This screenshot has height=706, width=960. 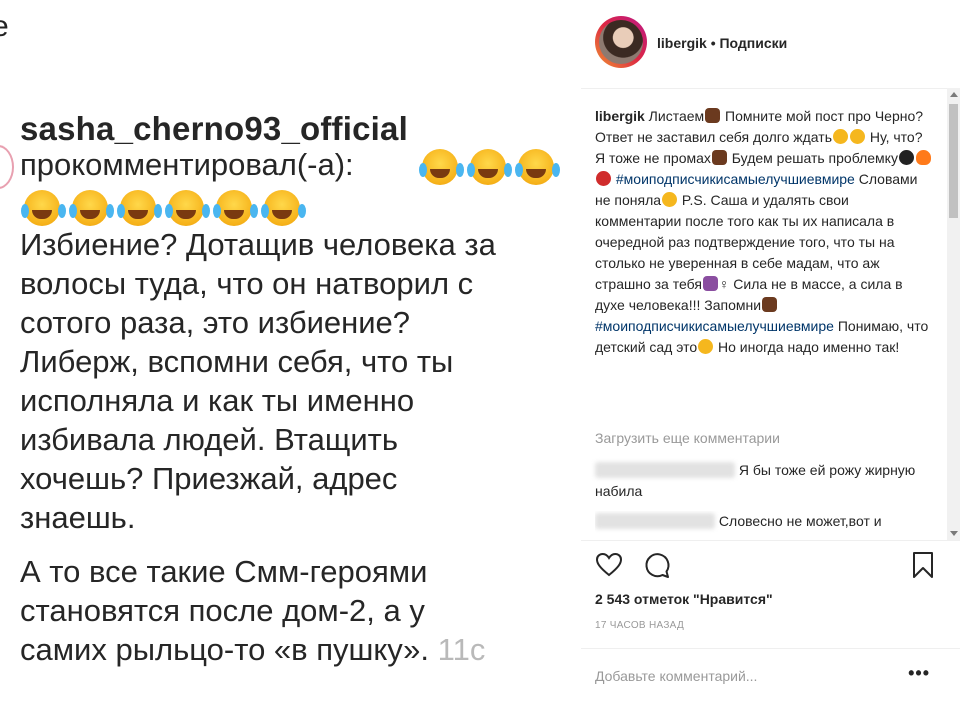 I want to click on post-username-link: libergik, so click(x=682, y=43).